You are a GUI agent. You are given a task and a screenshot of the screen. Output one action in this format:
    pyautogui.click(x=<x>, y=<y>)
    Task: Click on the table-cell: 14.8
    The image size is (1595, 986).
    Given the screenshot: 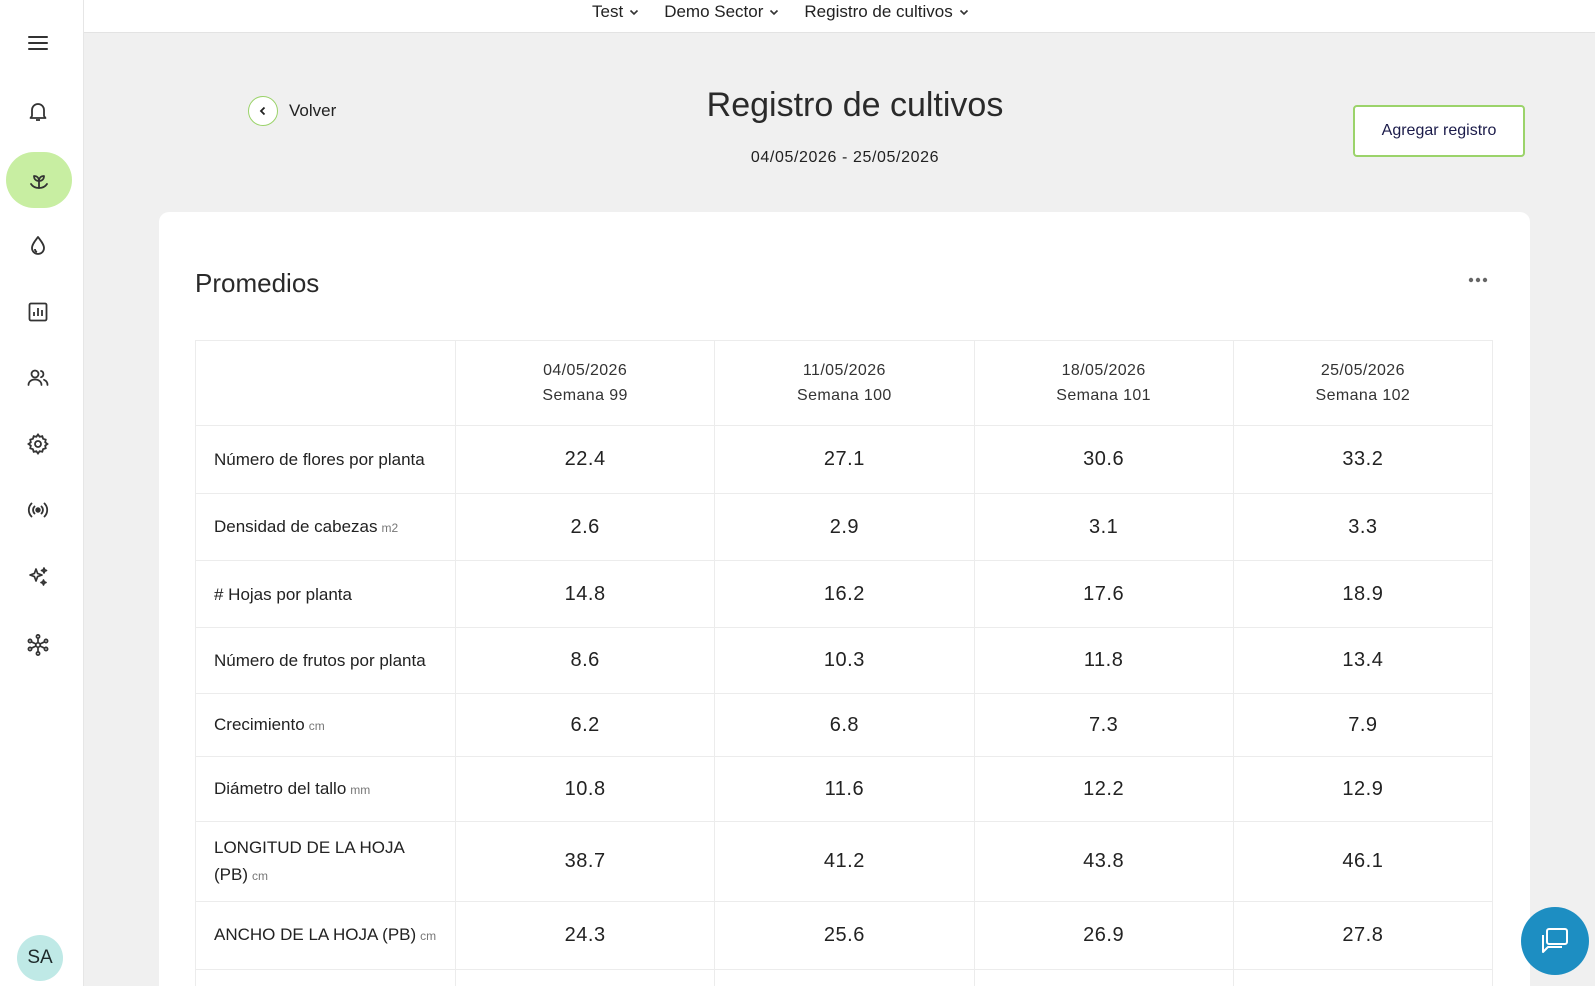 What is the action you would take?
    pyautogui.click(x=585, y=594)
    